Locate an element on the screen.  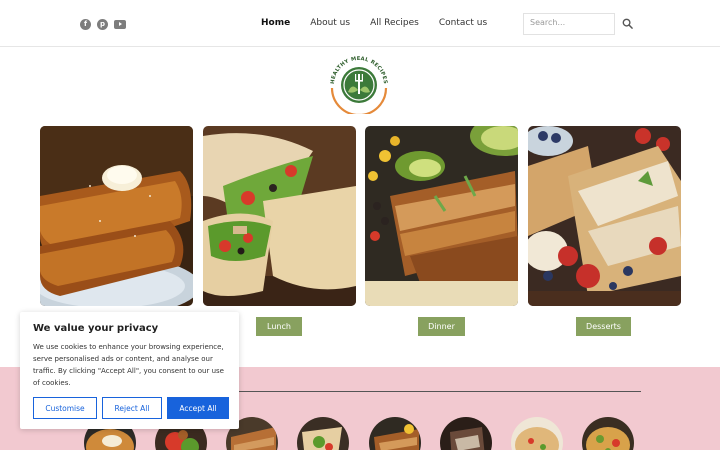
main-nav: Home About us All Recipes Contact us is located at coordinates (384, 23).